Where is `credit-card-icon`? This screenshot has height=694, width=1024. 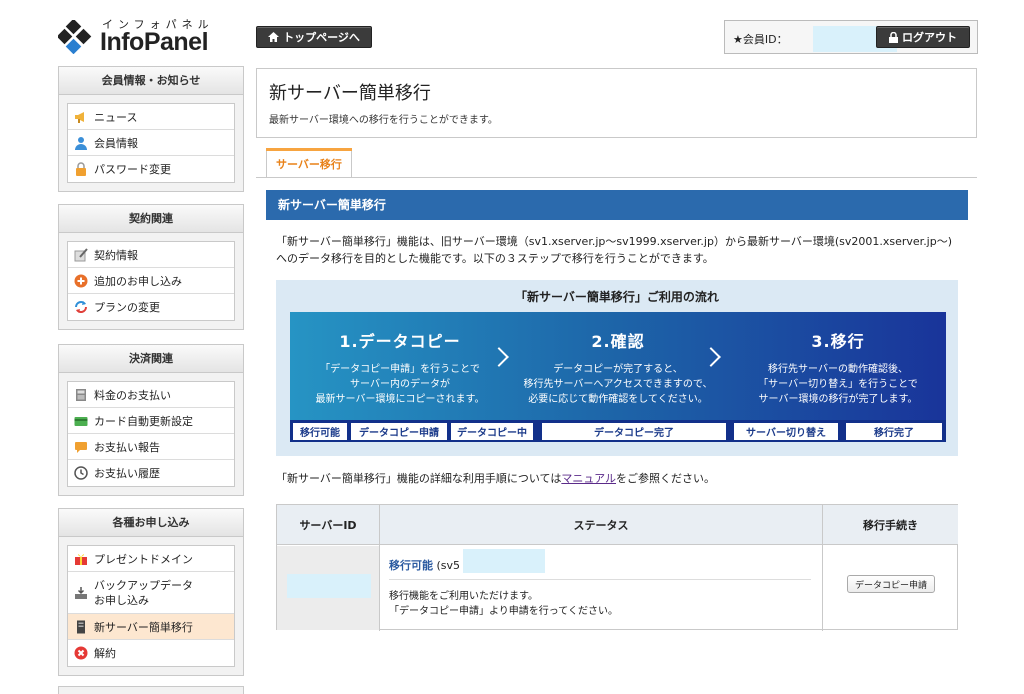 credit-card-icon is located at coordinates (81, 421).